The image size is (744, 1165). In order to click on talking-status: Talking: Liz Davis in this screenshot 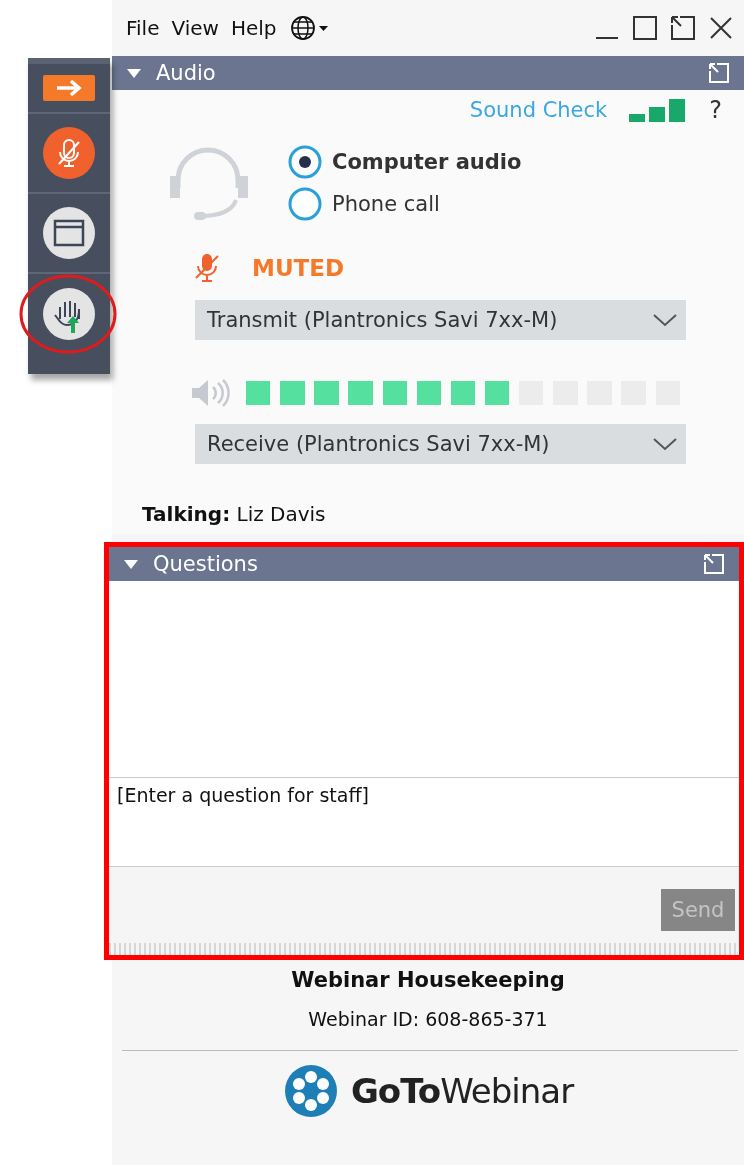, I will do `click(234, 513)`.